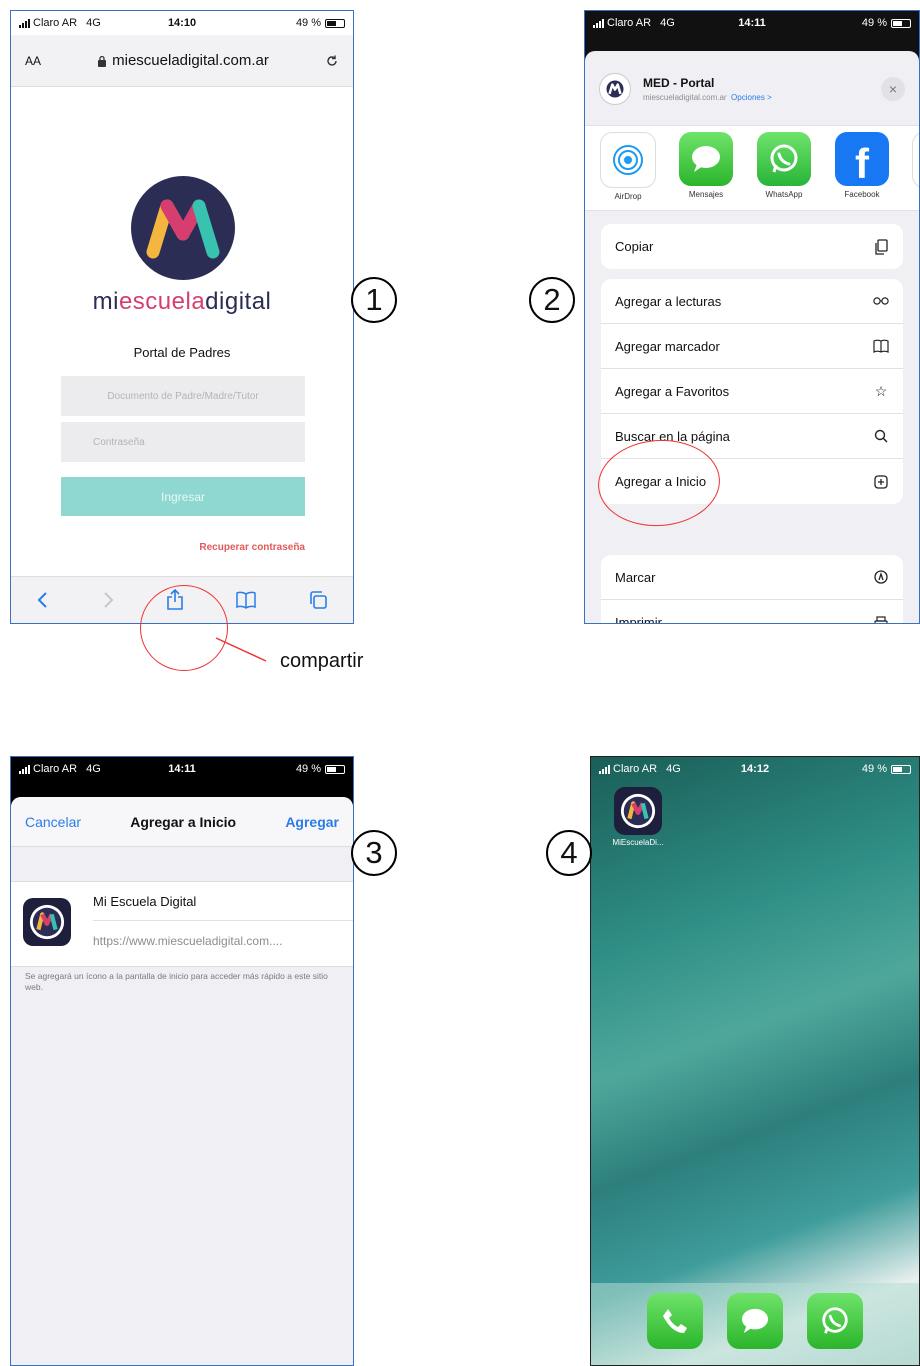 This screenshot has width=920, height=1366. What do you see at coordinates (679, 83) in the screenshot?
I see `share-title: MED - Portal` at bounding box center [679, 83].